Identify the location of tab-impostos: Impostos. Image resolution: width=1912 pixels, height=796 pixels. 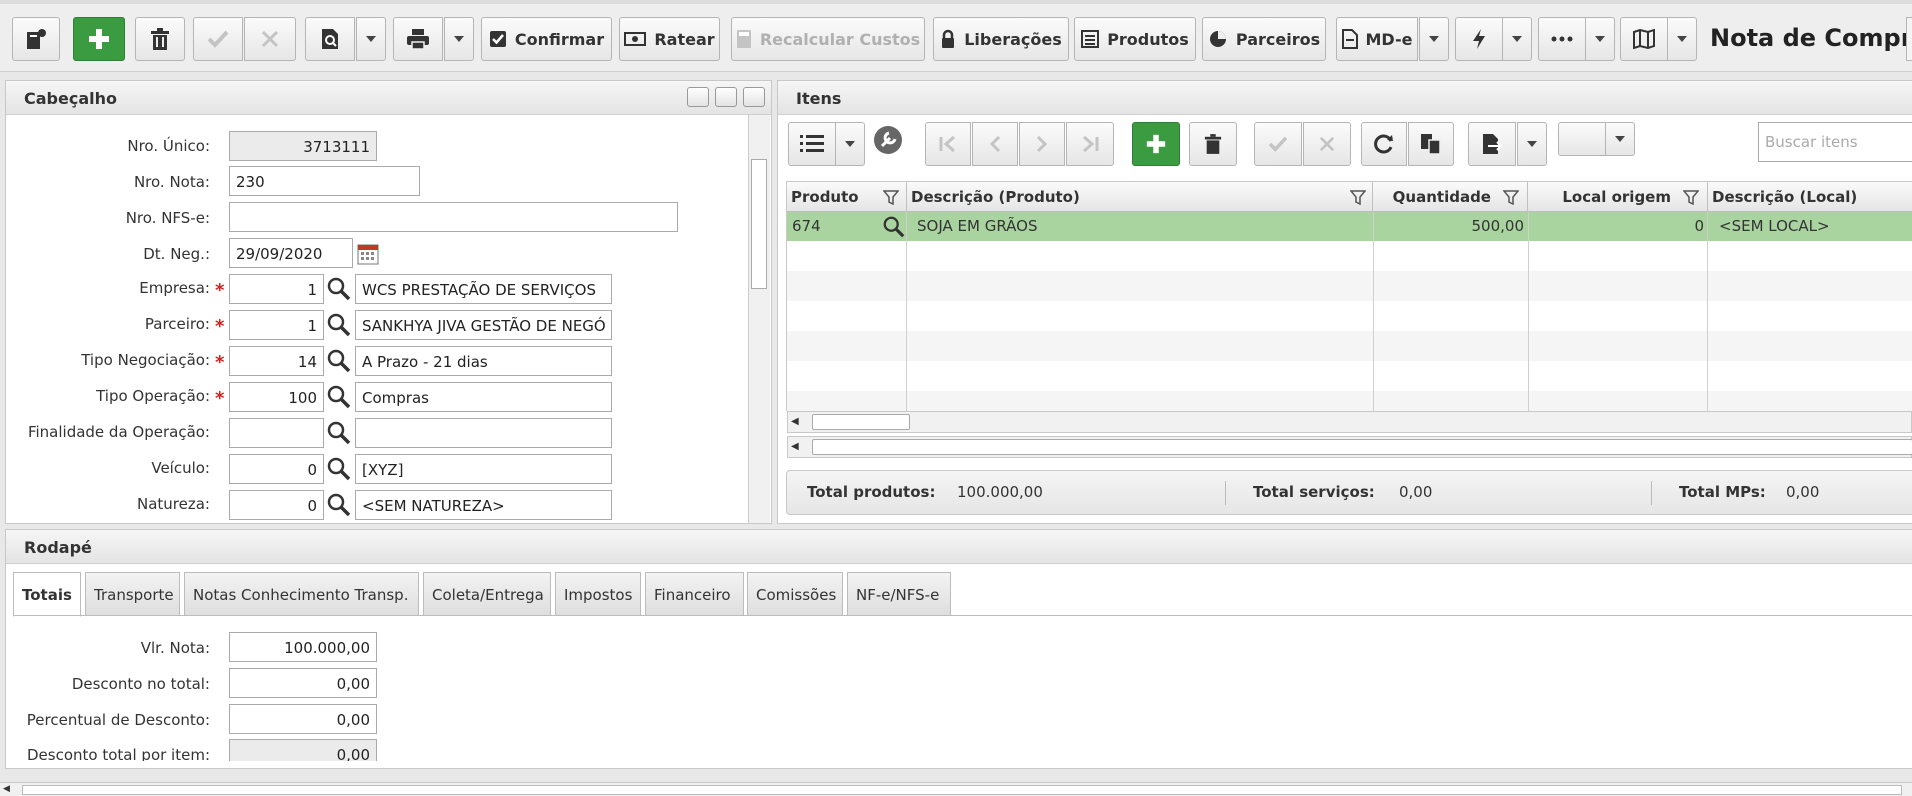
(598, 593).